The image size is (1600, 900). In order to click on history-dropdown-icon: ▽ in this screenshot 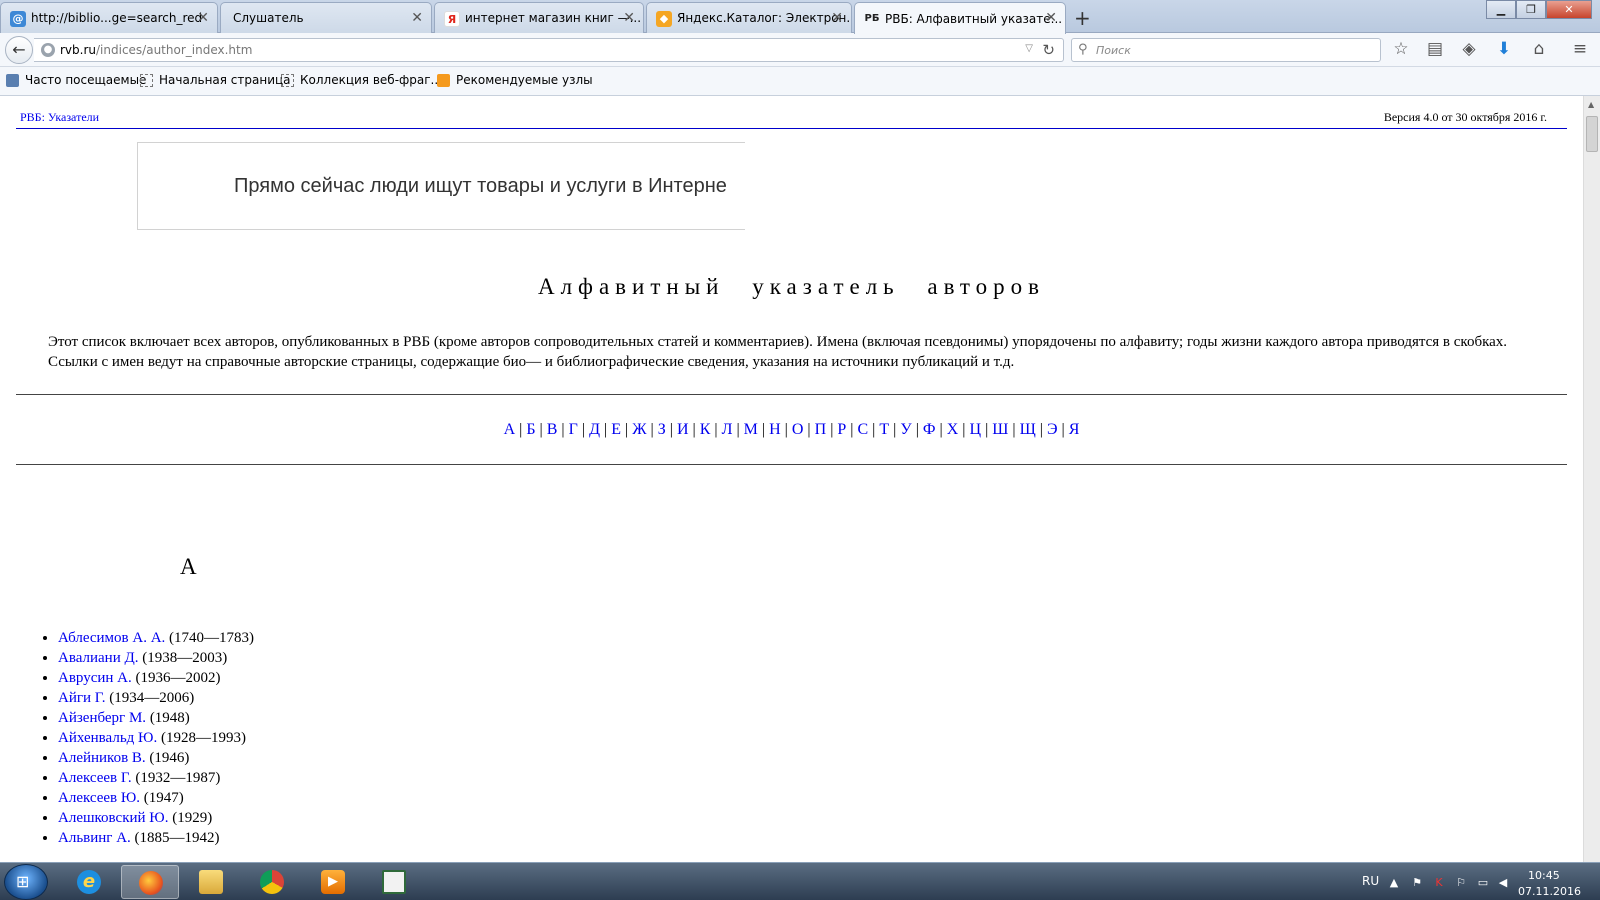, I will do `click(1029, 48)`.